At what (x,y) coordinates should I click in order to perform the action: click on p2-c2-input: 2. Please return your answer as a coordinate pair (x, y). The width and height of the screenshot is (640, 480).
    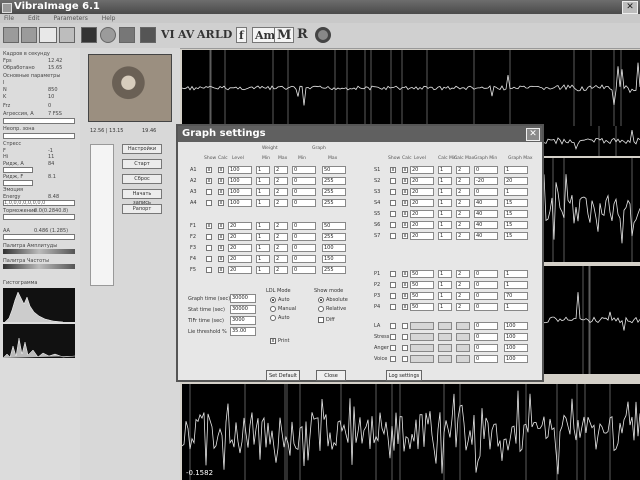
    Looking at the image, I should click on (463, 285).